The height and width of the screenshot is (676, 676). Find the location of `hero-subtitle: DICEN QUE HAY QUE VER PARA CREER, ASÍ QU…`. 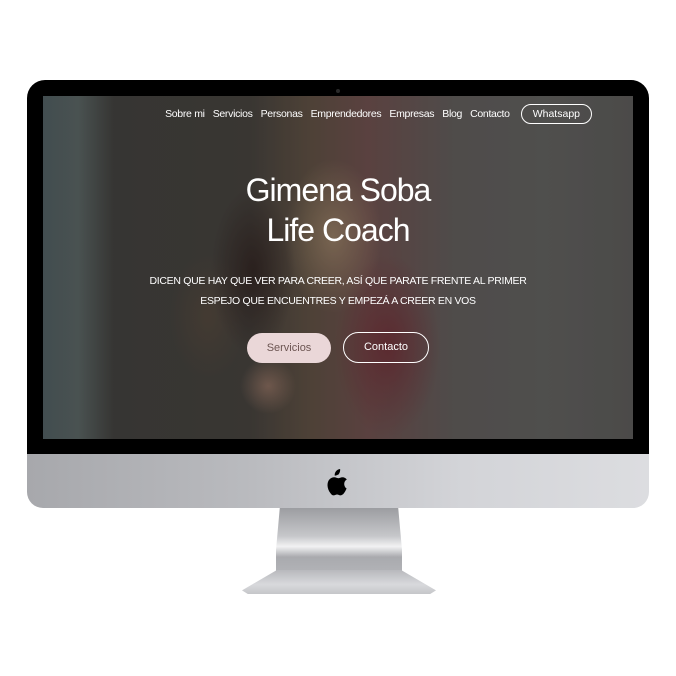

hero-subtitle: DICEN QUE HAY QUE VER PARA CREER, ASÍ QU… is located at coordinates (338, 291).